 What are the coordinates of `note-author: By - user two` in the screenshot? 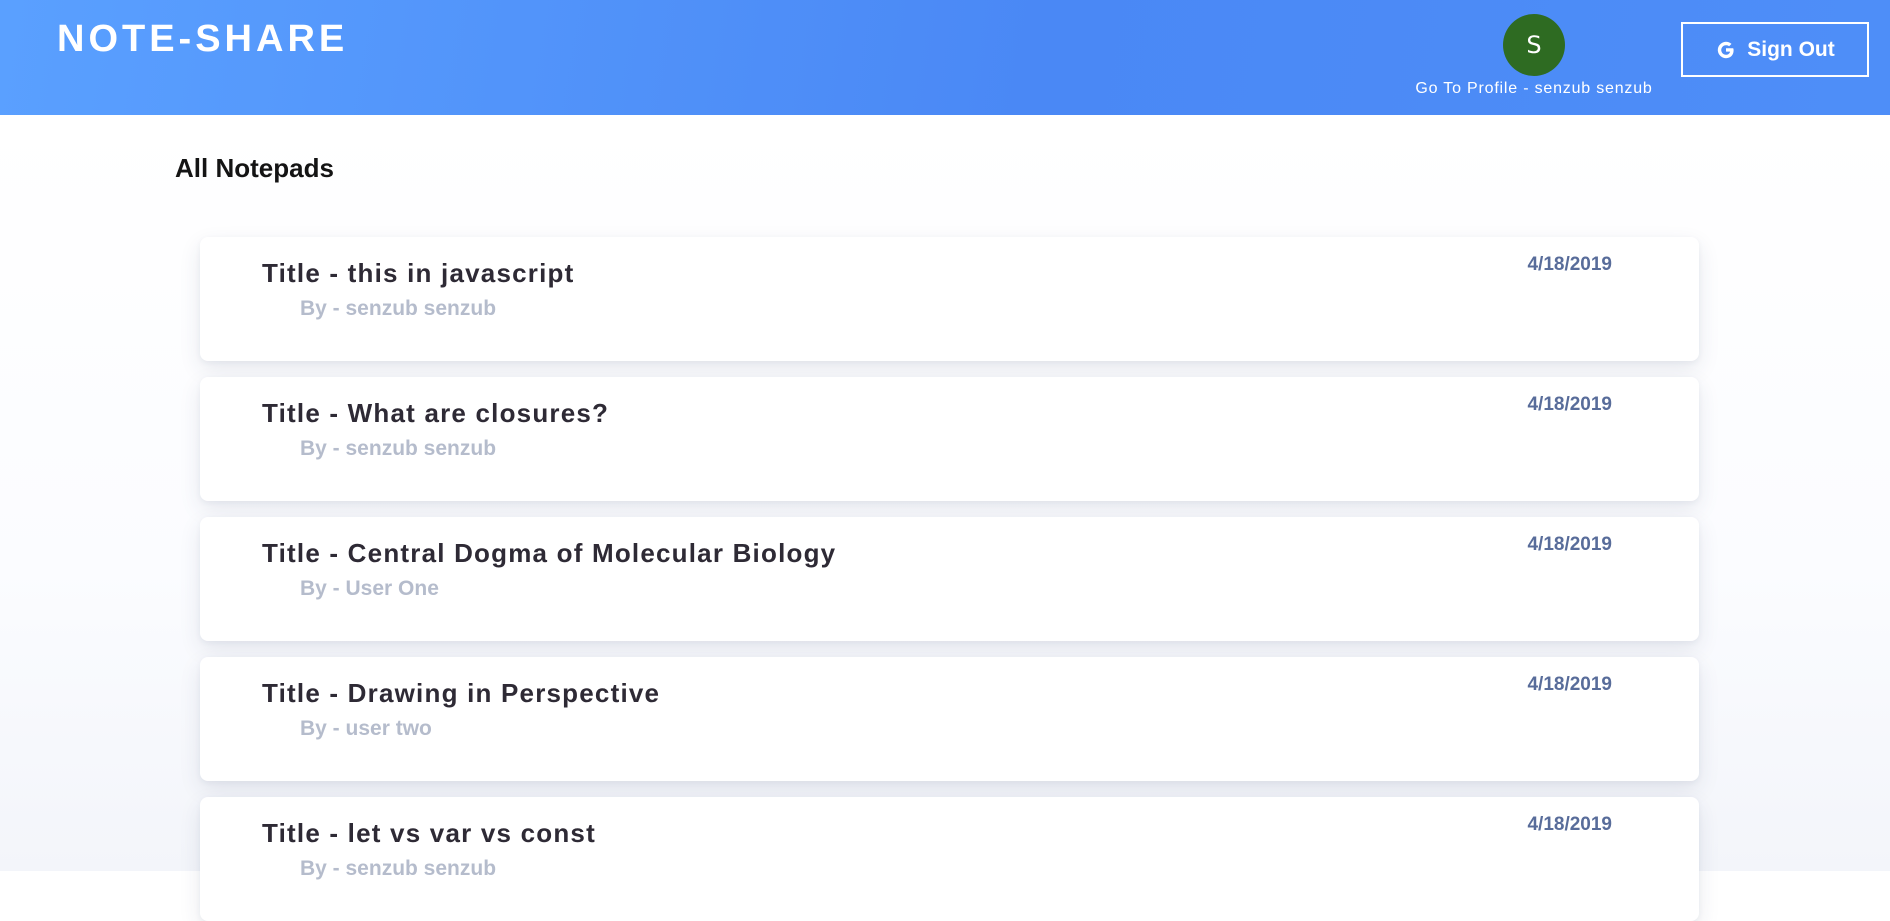 It's located at (366, 728).